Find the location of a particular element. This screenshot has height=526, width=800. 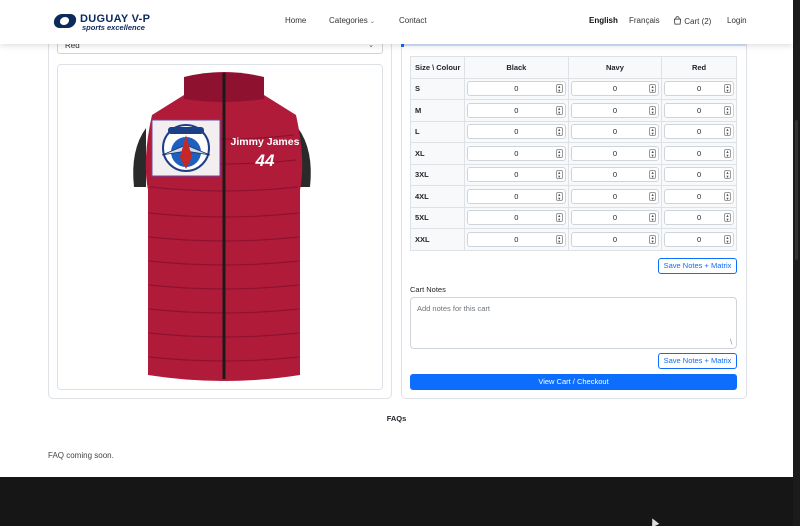

size-label: XL is located at coordinates (437, 153).